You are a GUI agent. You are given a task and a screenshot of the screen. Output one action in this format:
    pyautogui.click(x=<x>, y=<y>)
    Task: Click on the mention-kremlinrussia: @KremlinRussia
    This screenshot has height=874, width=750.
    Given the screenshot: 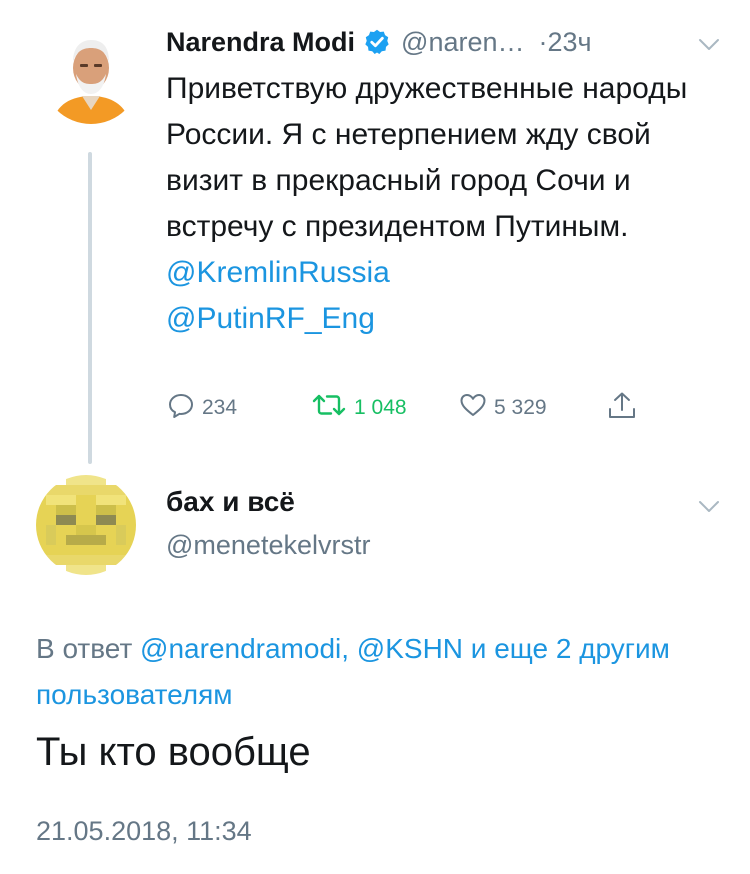 What is the action you would take?
    pyautogui.click(x=278, y=272)
    